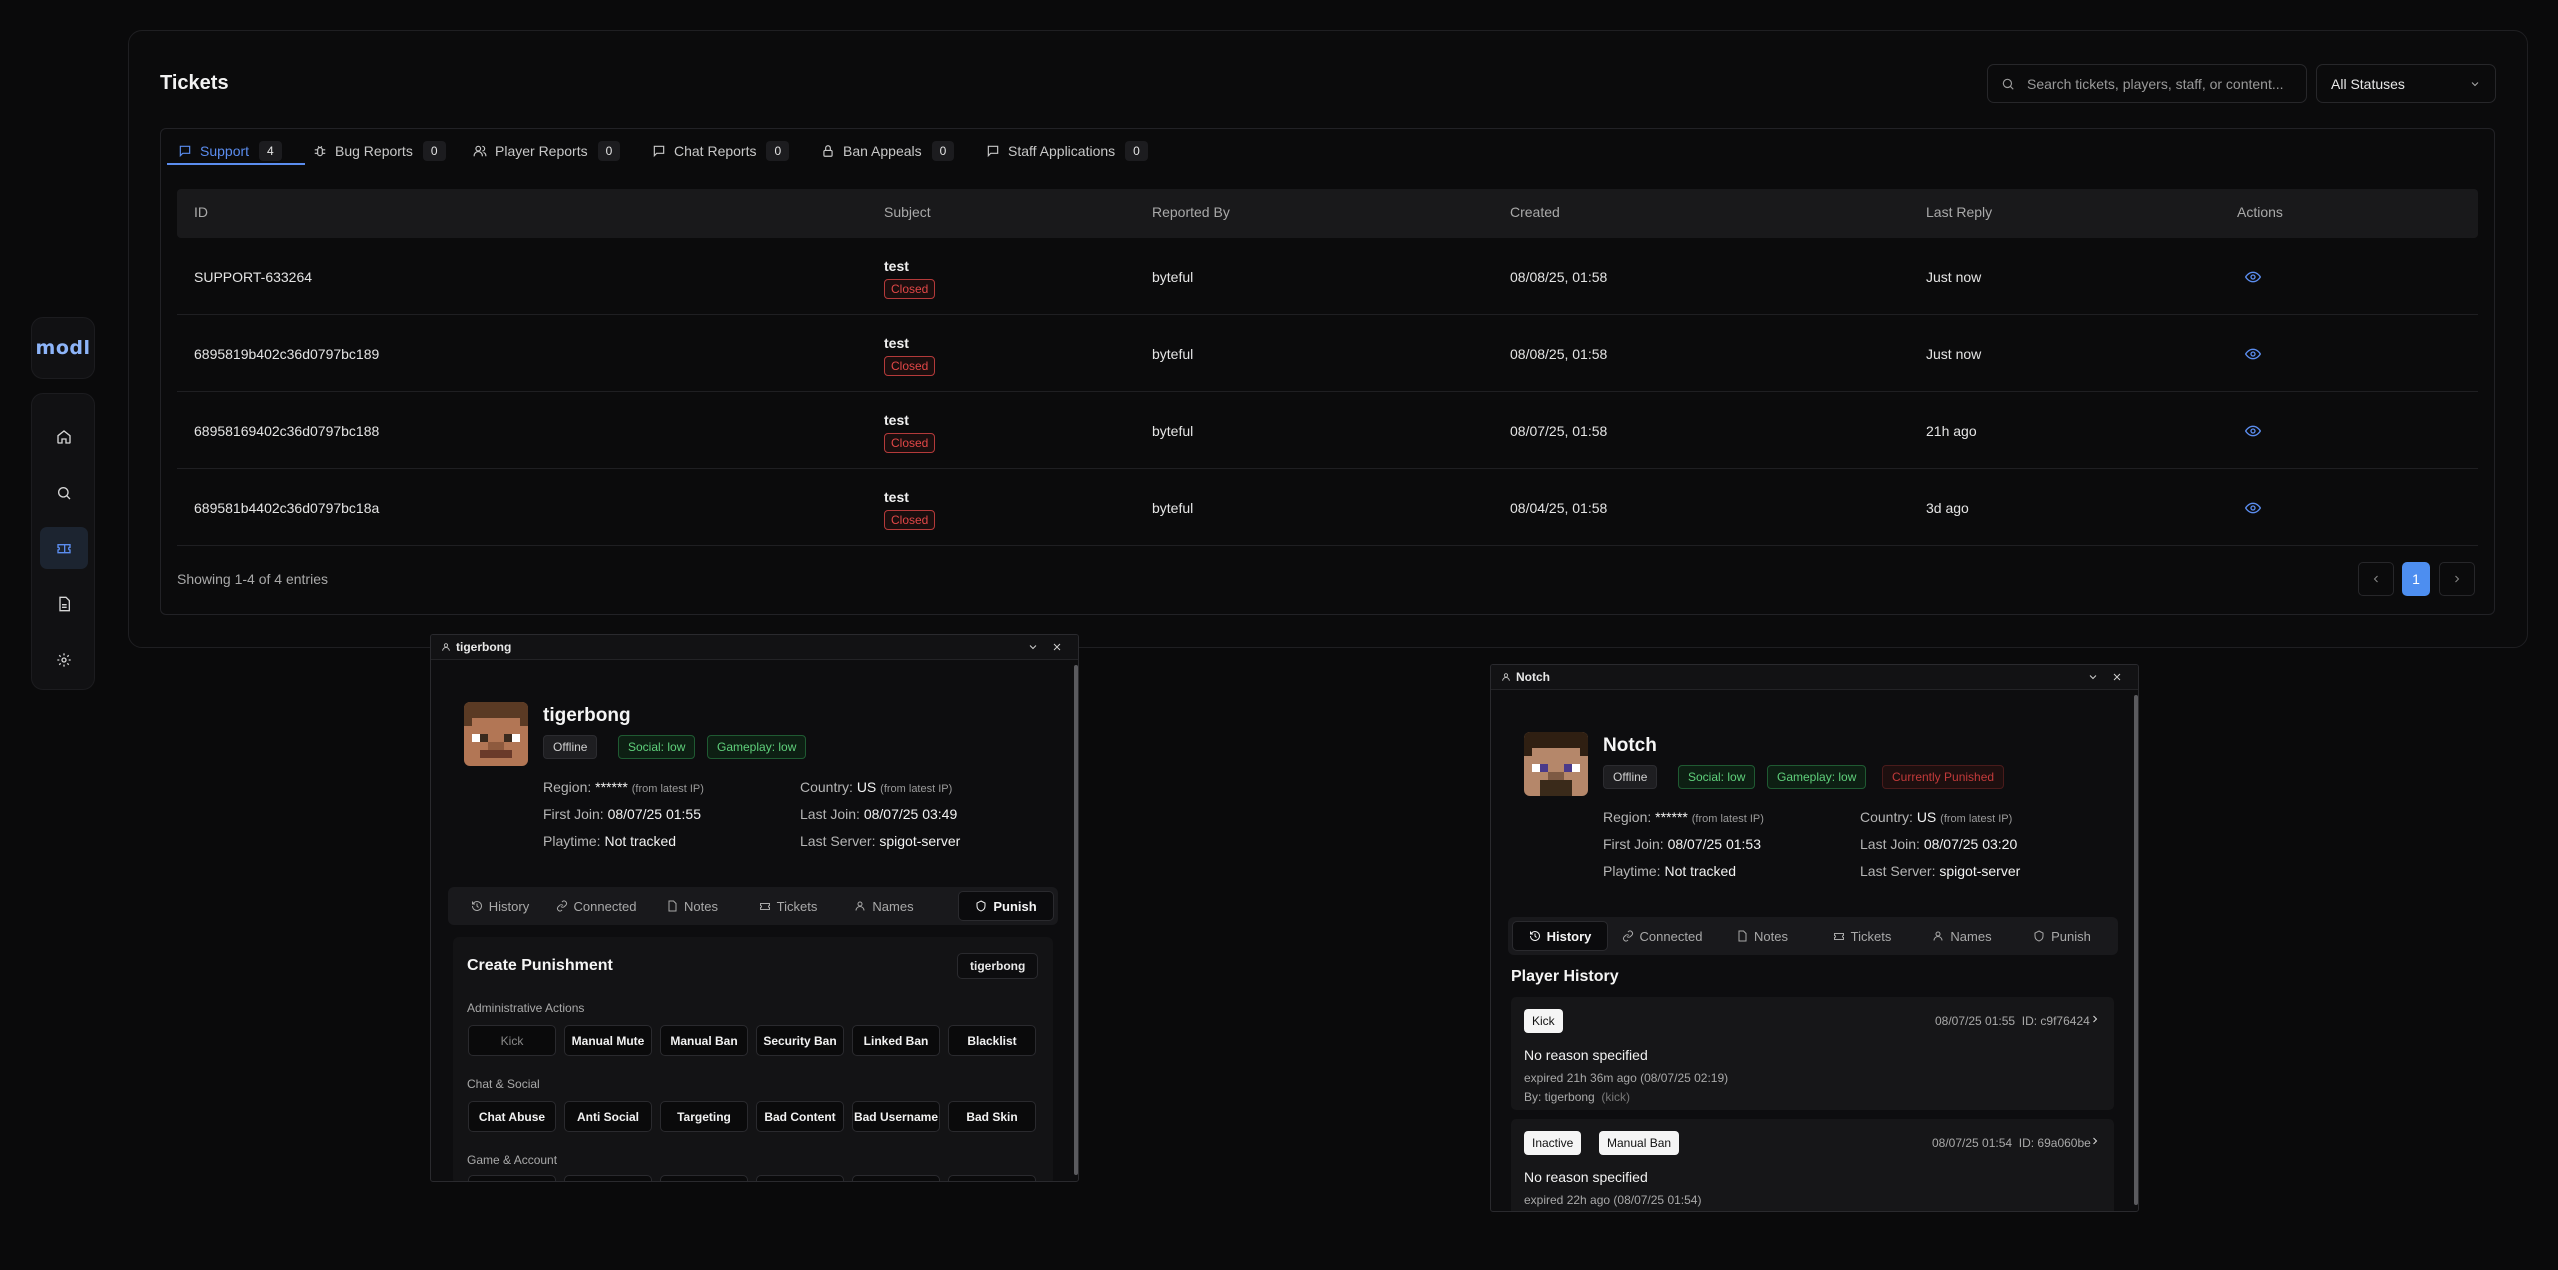 This screenshot has height=1270, width=2558. What do you see at coordinates (1535, 212) in the screenshot?
I see `column-header-created: Created` at bounding box center [1535, 212].